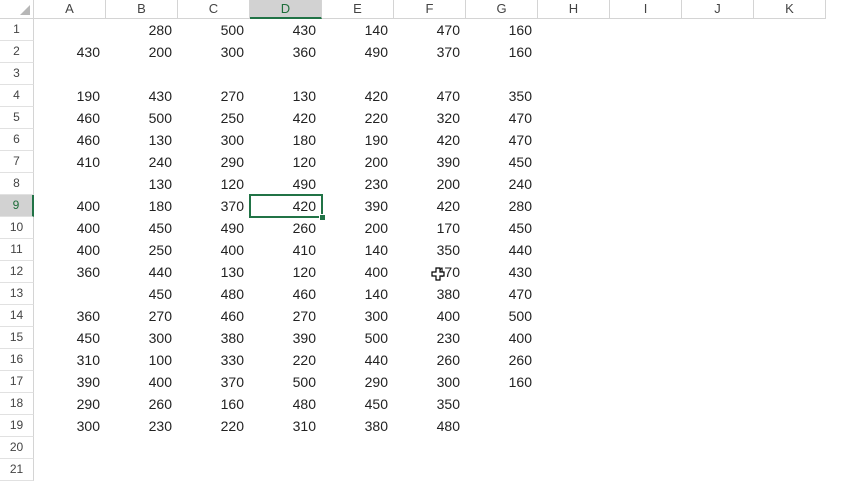 The width and height of the screenshot is (854, 481). What do you see at coordinates (430, 96) in the screenshot?
I see `cell-f4: 470` at bounding box center [430, 96].